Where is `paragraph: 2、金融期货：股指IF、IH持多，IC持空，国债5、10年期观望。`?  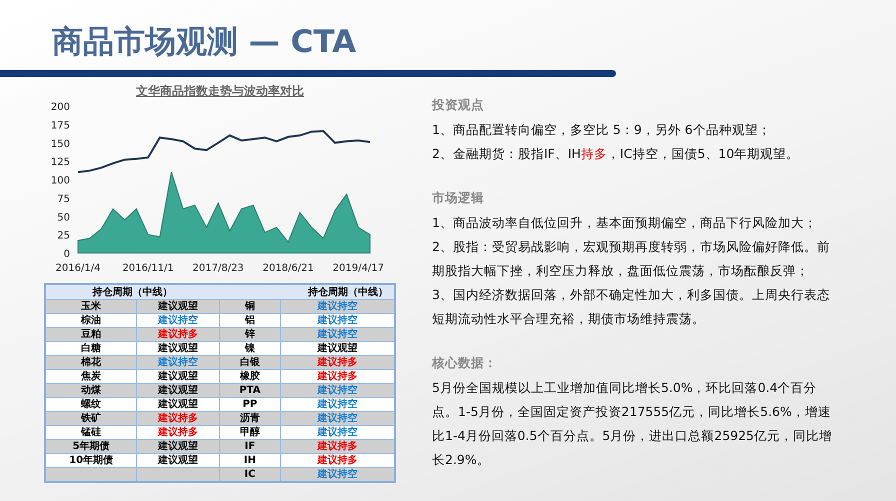
paragraph: 2、金融期货：股指IF、IH持多，IC持空，国债5、10年期观望。 is located at coordinates (616, 154).